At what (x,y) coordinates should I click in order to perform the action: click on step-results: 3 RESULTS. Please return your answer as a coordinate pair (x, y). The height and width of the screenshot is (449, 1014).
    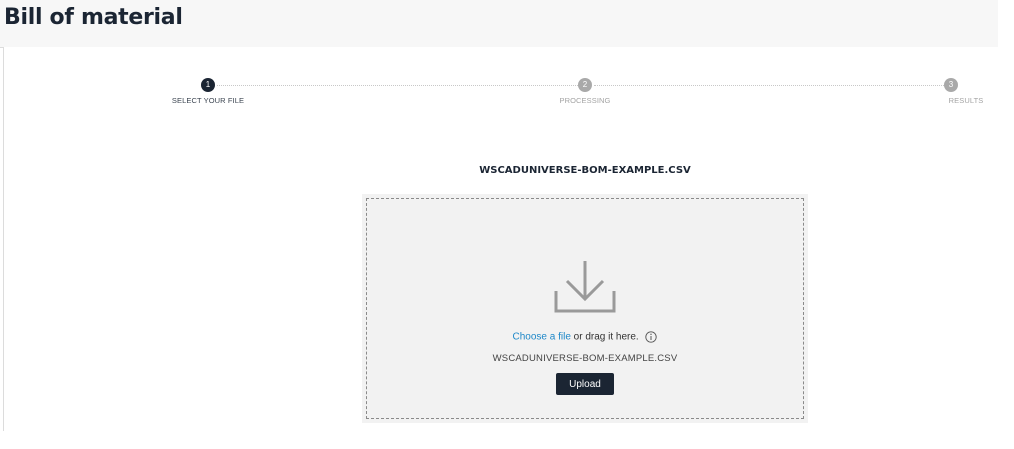
    Looking at the image, I should click on (951, 91).